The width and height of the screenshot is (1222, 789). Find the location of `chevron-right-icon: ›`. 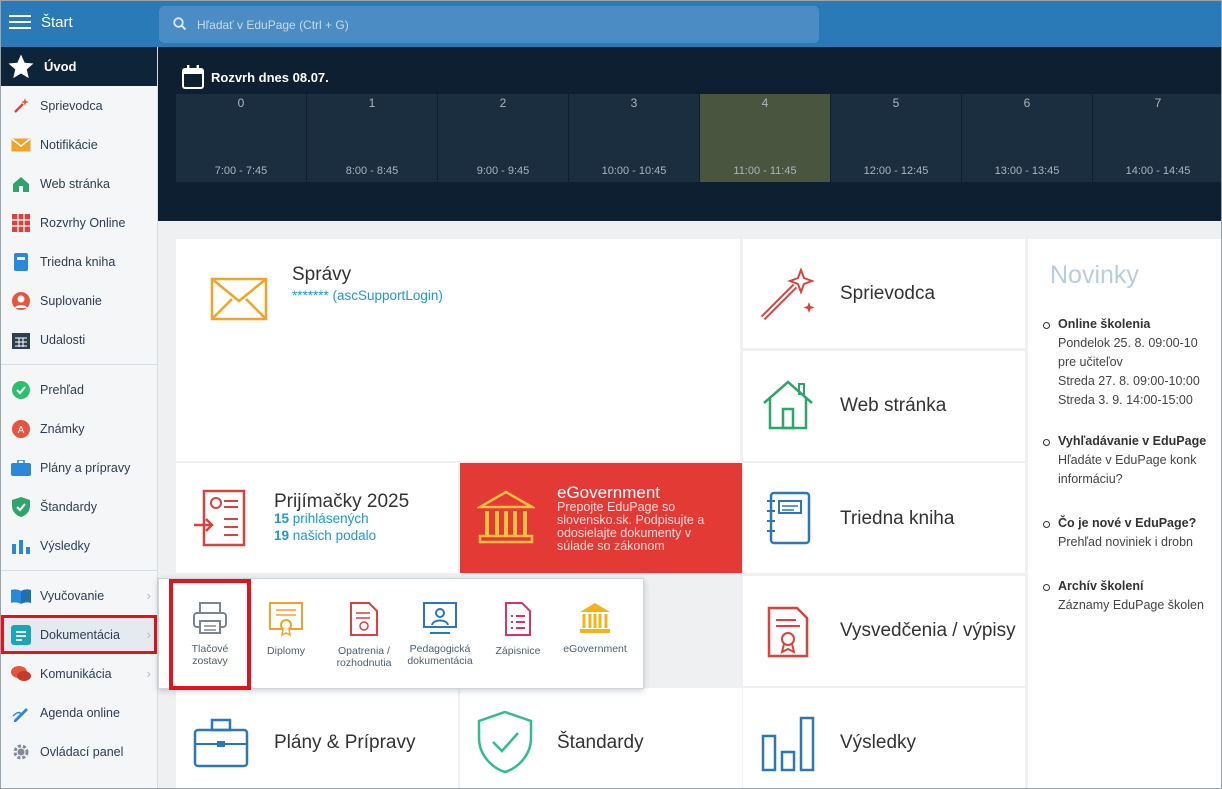

chevron-right-icon: › is located at coordinates (148, 673).